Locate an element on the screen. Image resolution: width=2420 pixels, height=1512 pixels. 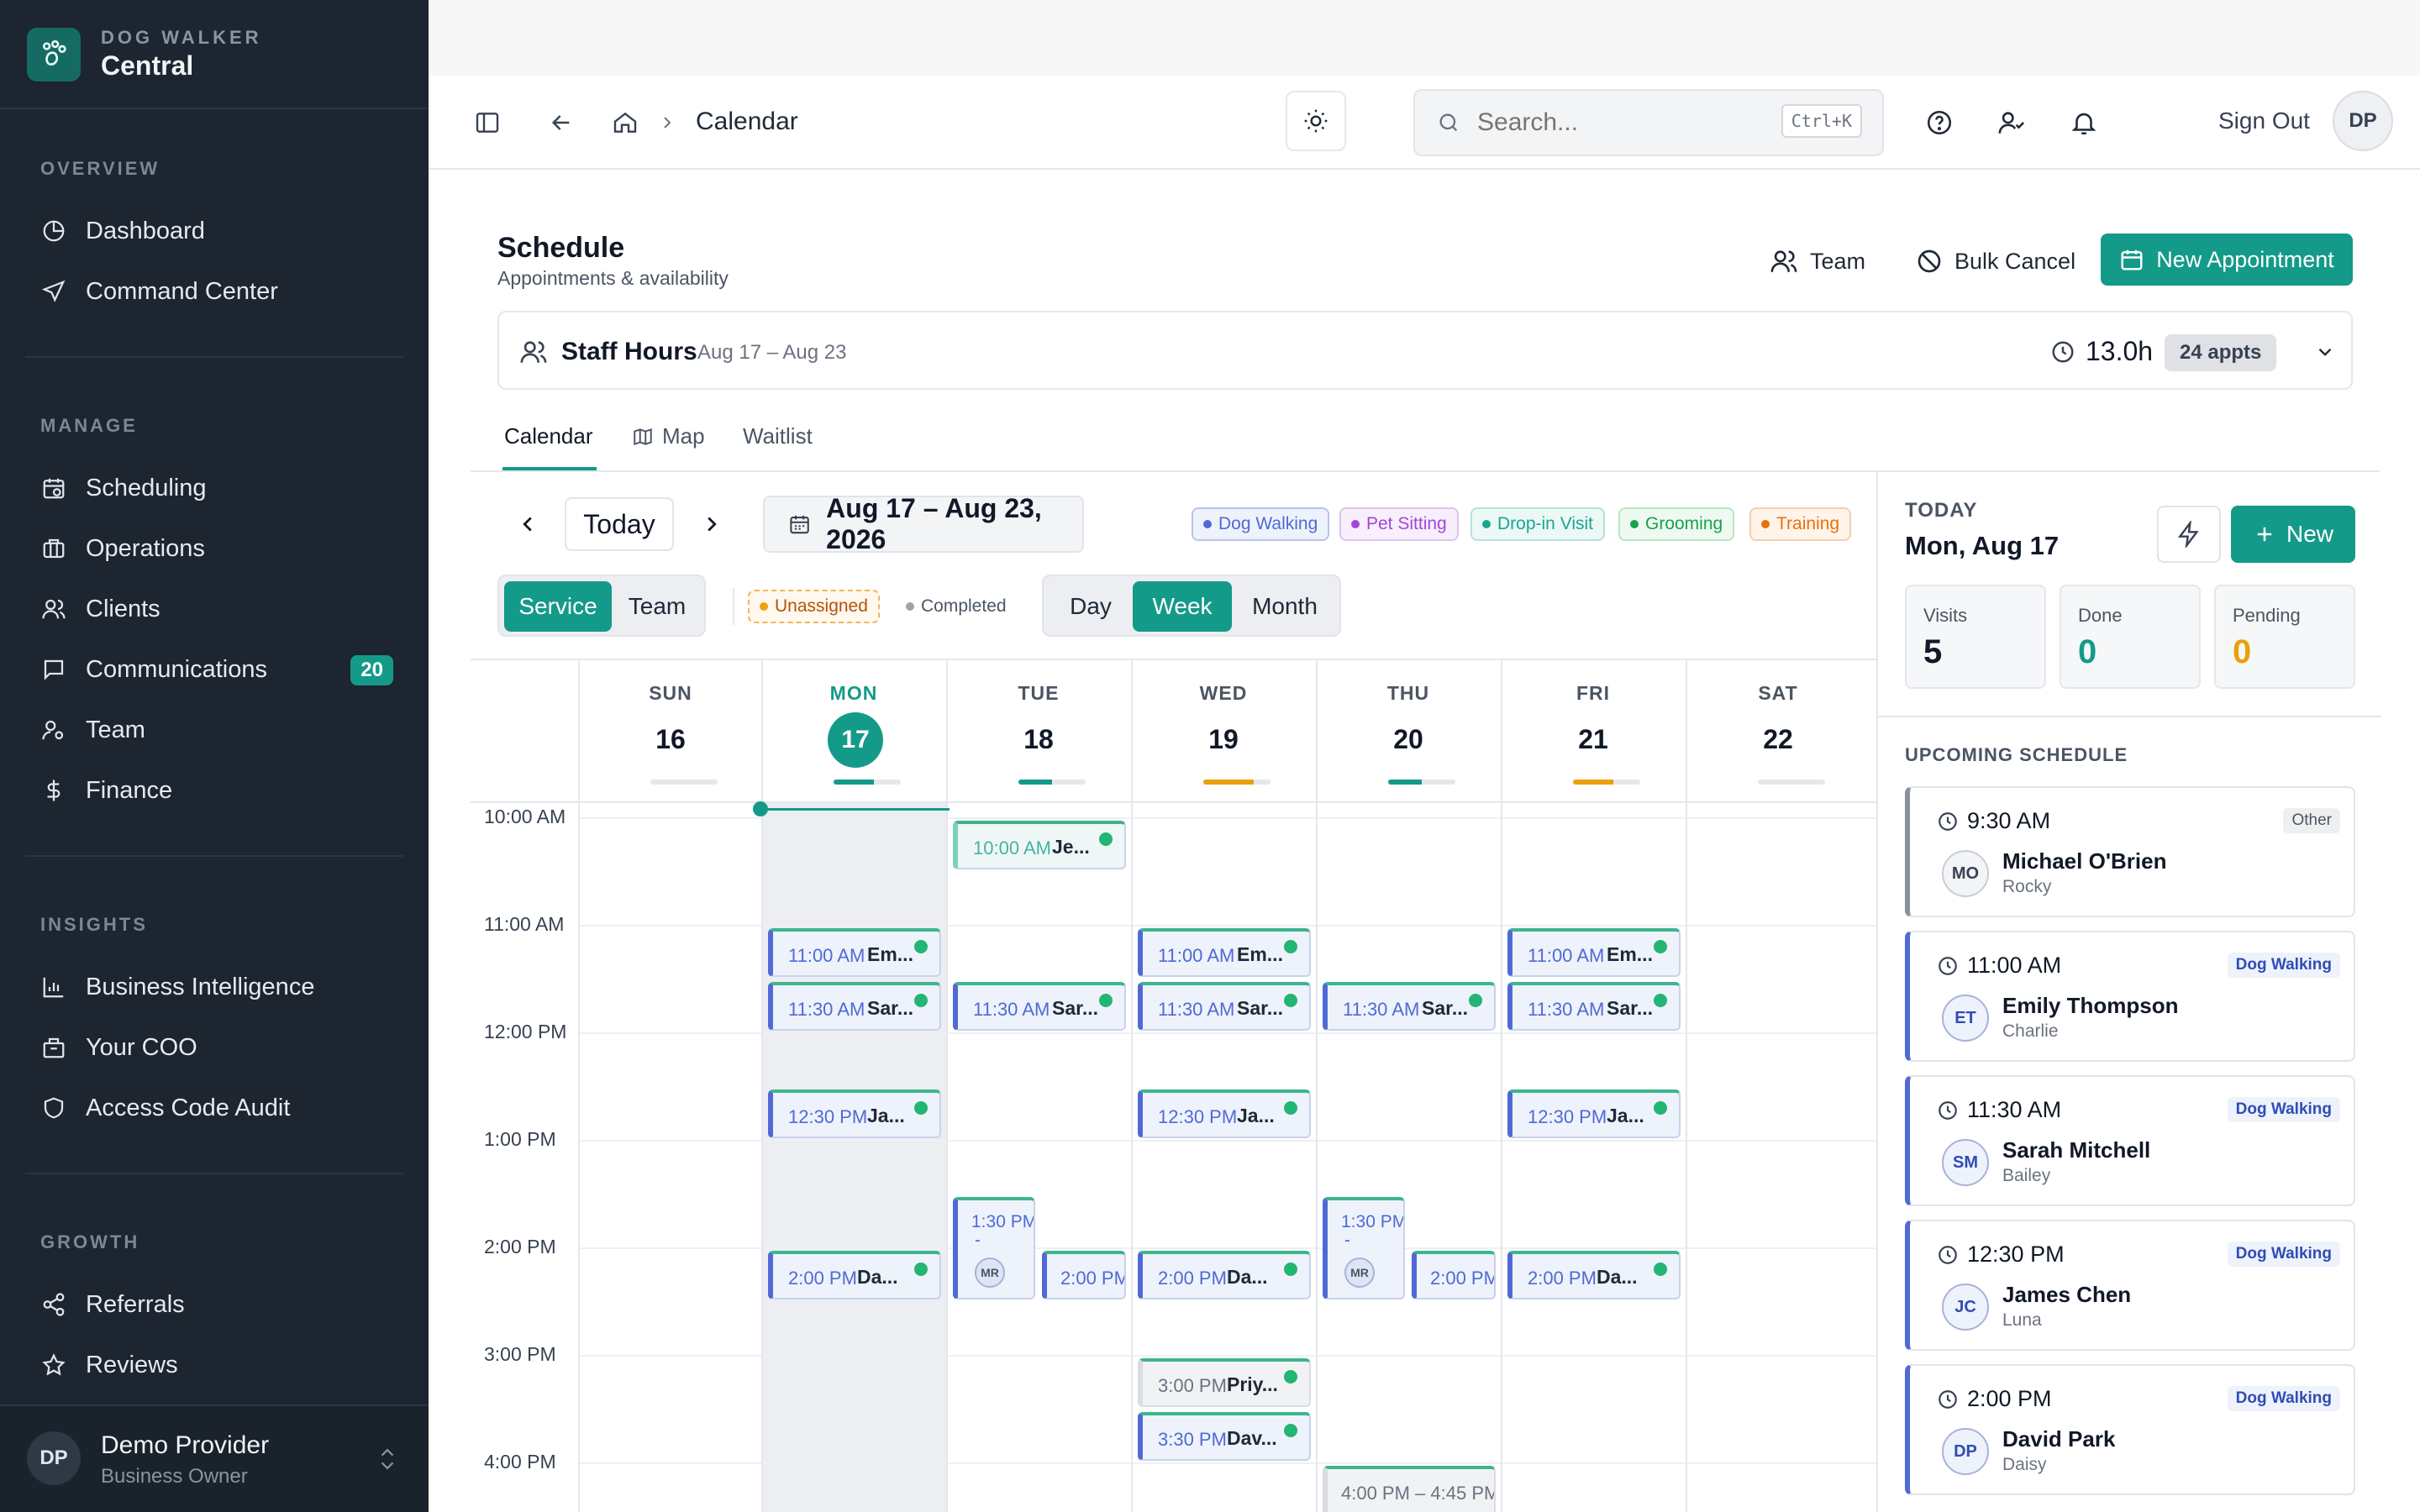
day-header-sun: SUN 16 is located at coordinates (671, 730).